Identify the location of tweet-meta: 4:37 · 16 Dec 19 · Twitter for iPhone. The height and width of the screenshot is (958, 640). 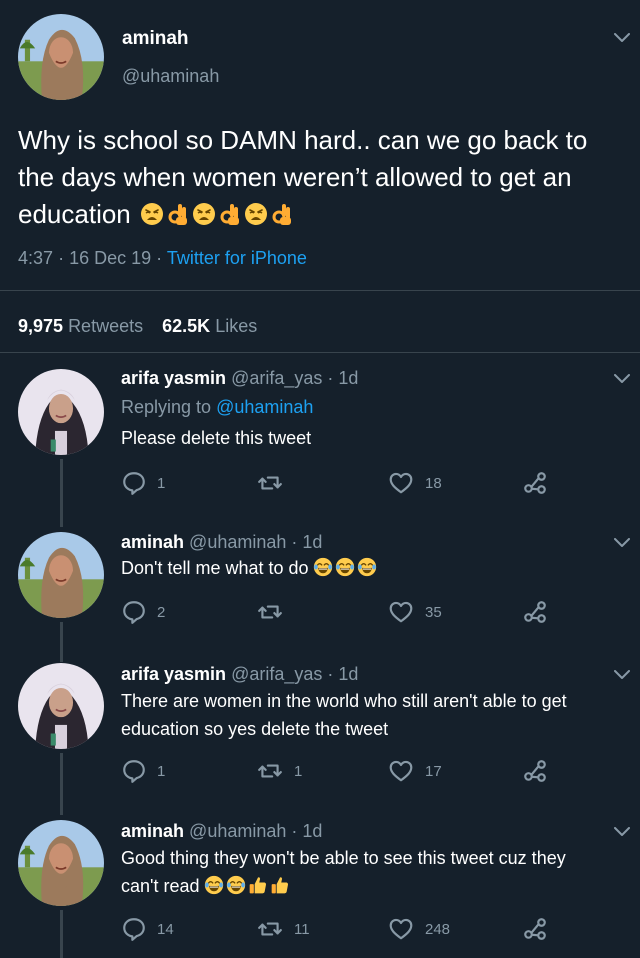
(162, 258).